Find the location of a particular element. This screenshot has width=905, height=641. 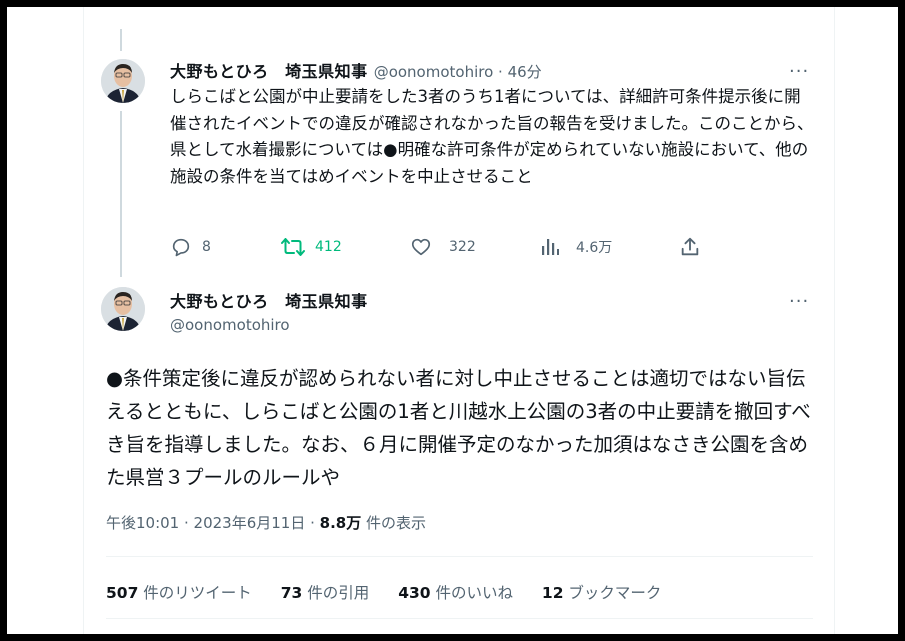

views-total: 8.8万 is located at coordinates (340, 523).